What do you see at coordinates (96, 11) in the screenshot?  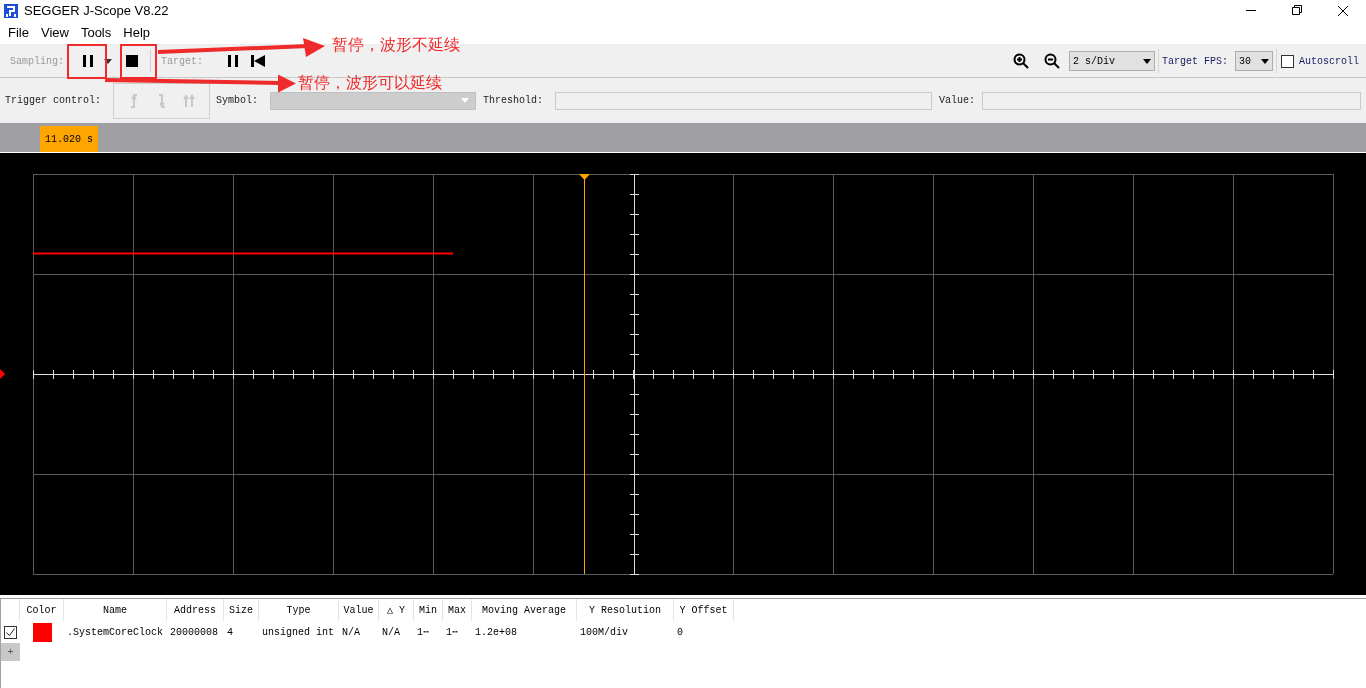 I see `window-title: SEGGER J-Scope V8.22` at bounding box center [96, 11].